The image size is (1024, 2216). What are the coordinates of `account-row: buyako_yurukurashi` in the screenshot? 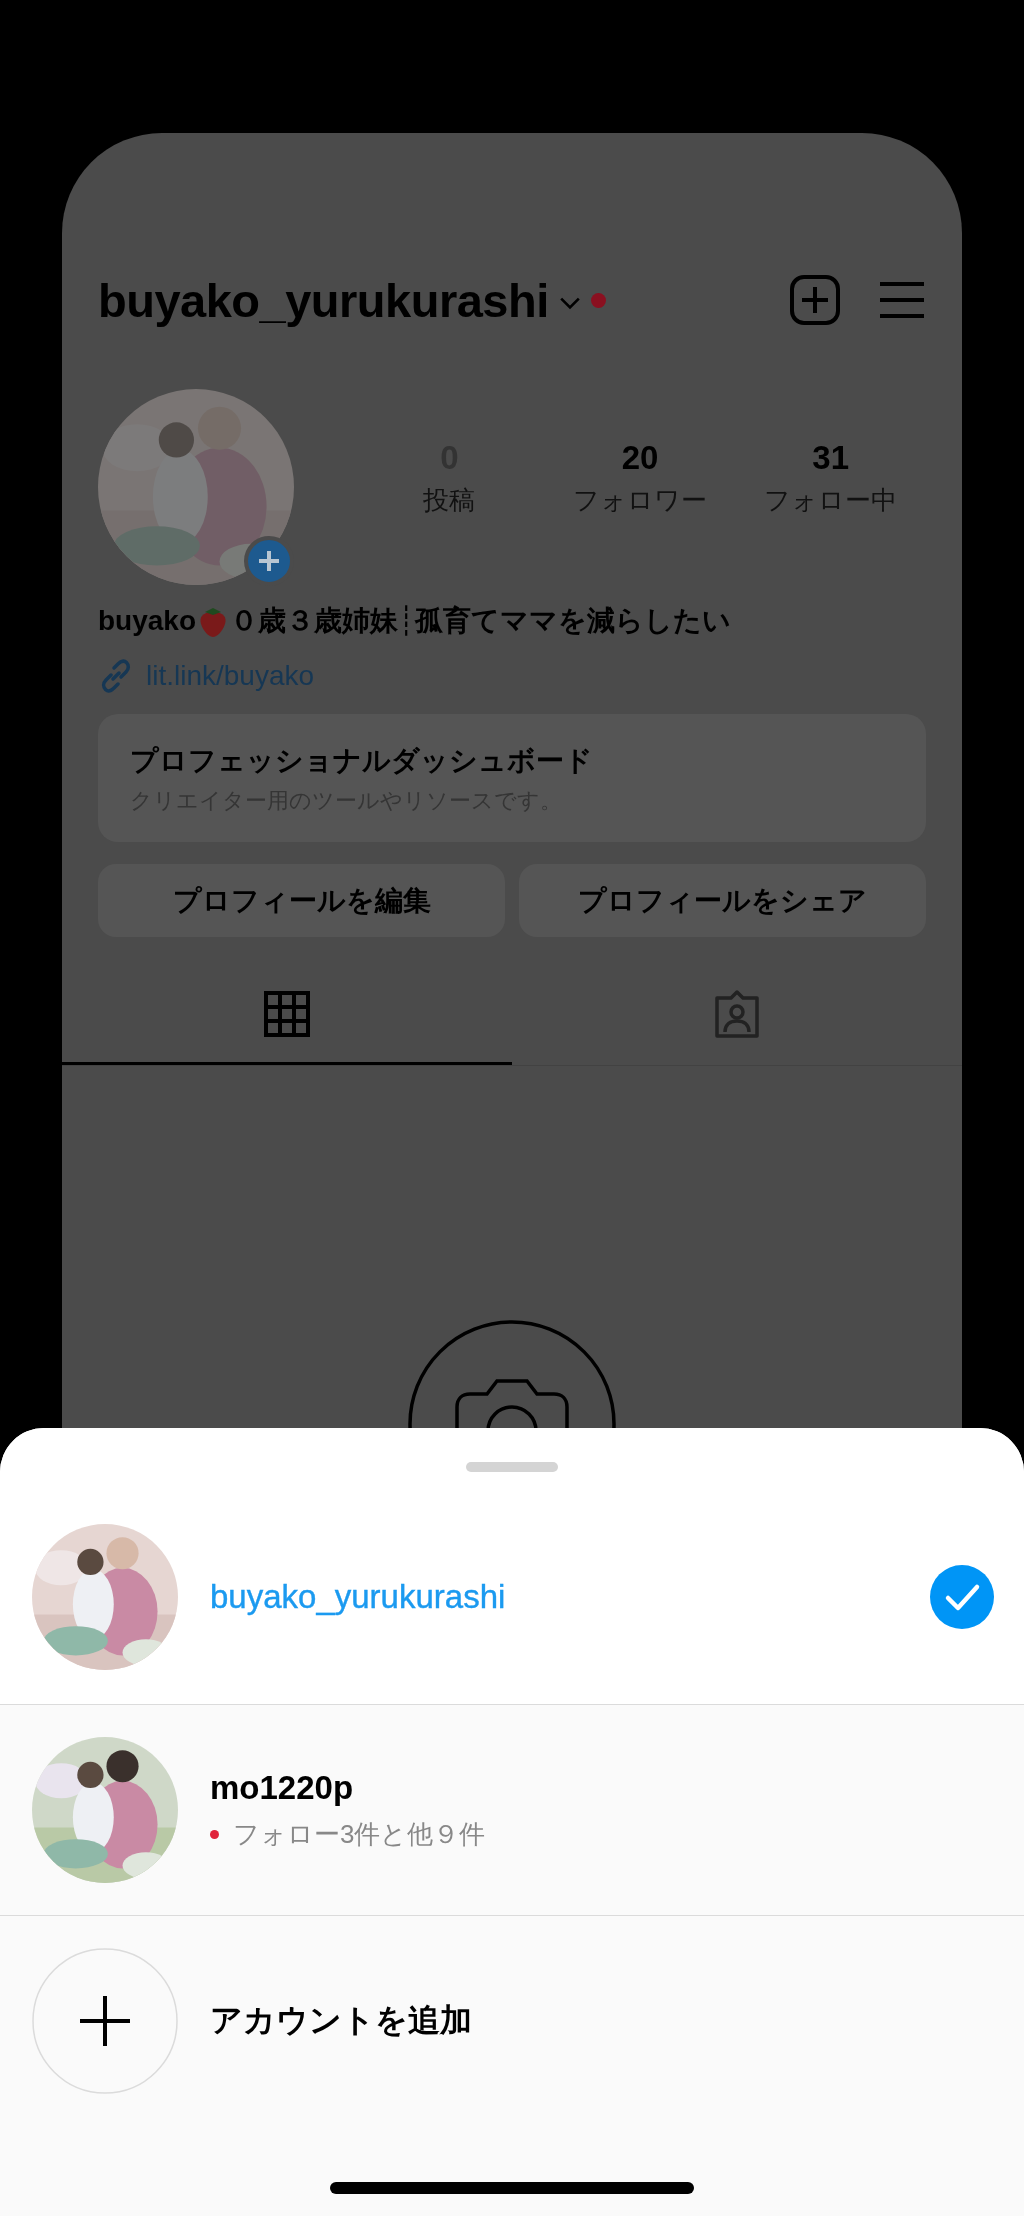 It's located at (512, 1566).